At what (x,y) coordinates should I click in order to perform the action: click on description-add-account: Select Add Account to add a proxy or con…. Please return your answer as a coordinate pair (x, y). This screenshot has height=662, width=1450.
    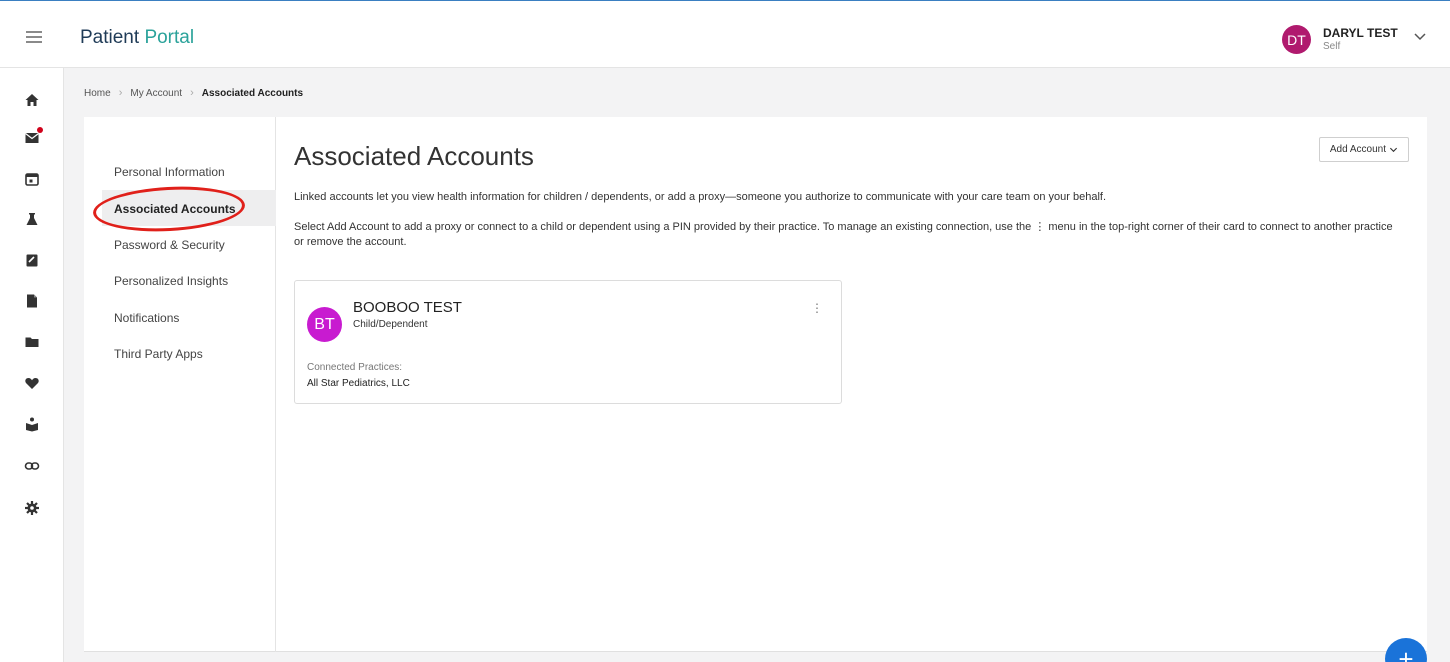
    Looking at the image, I should click on (843, 234).